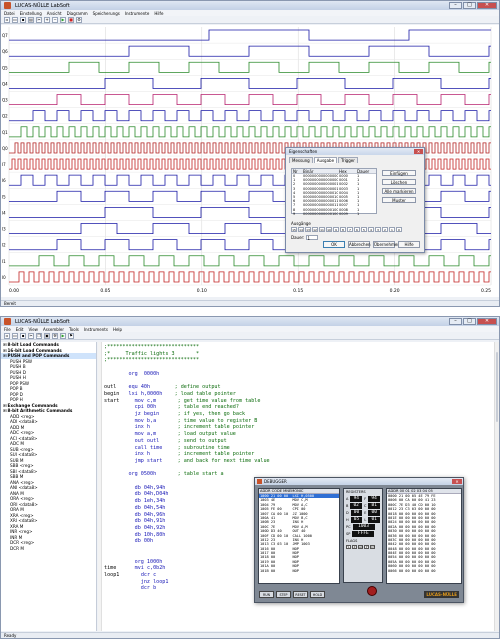  What do you see at coordinates (187, 414) in the screenshot?
I see `code-line: jz begin ; if yes, then go back` at bounding box center [187, 414].